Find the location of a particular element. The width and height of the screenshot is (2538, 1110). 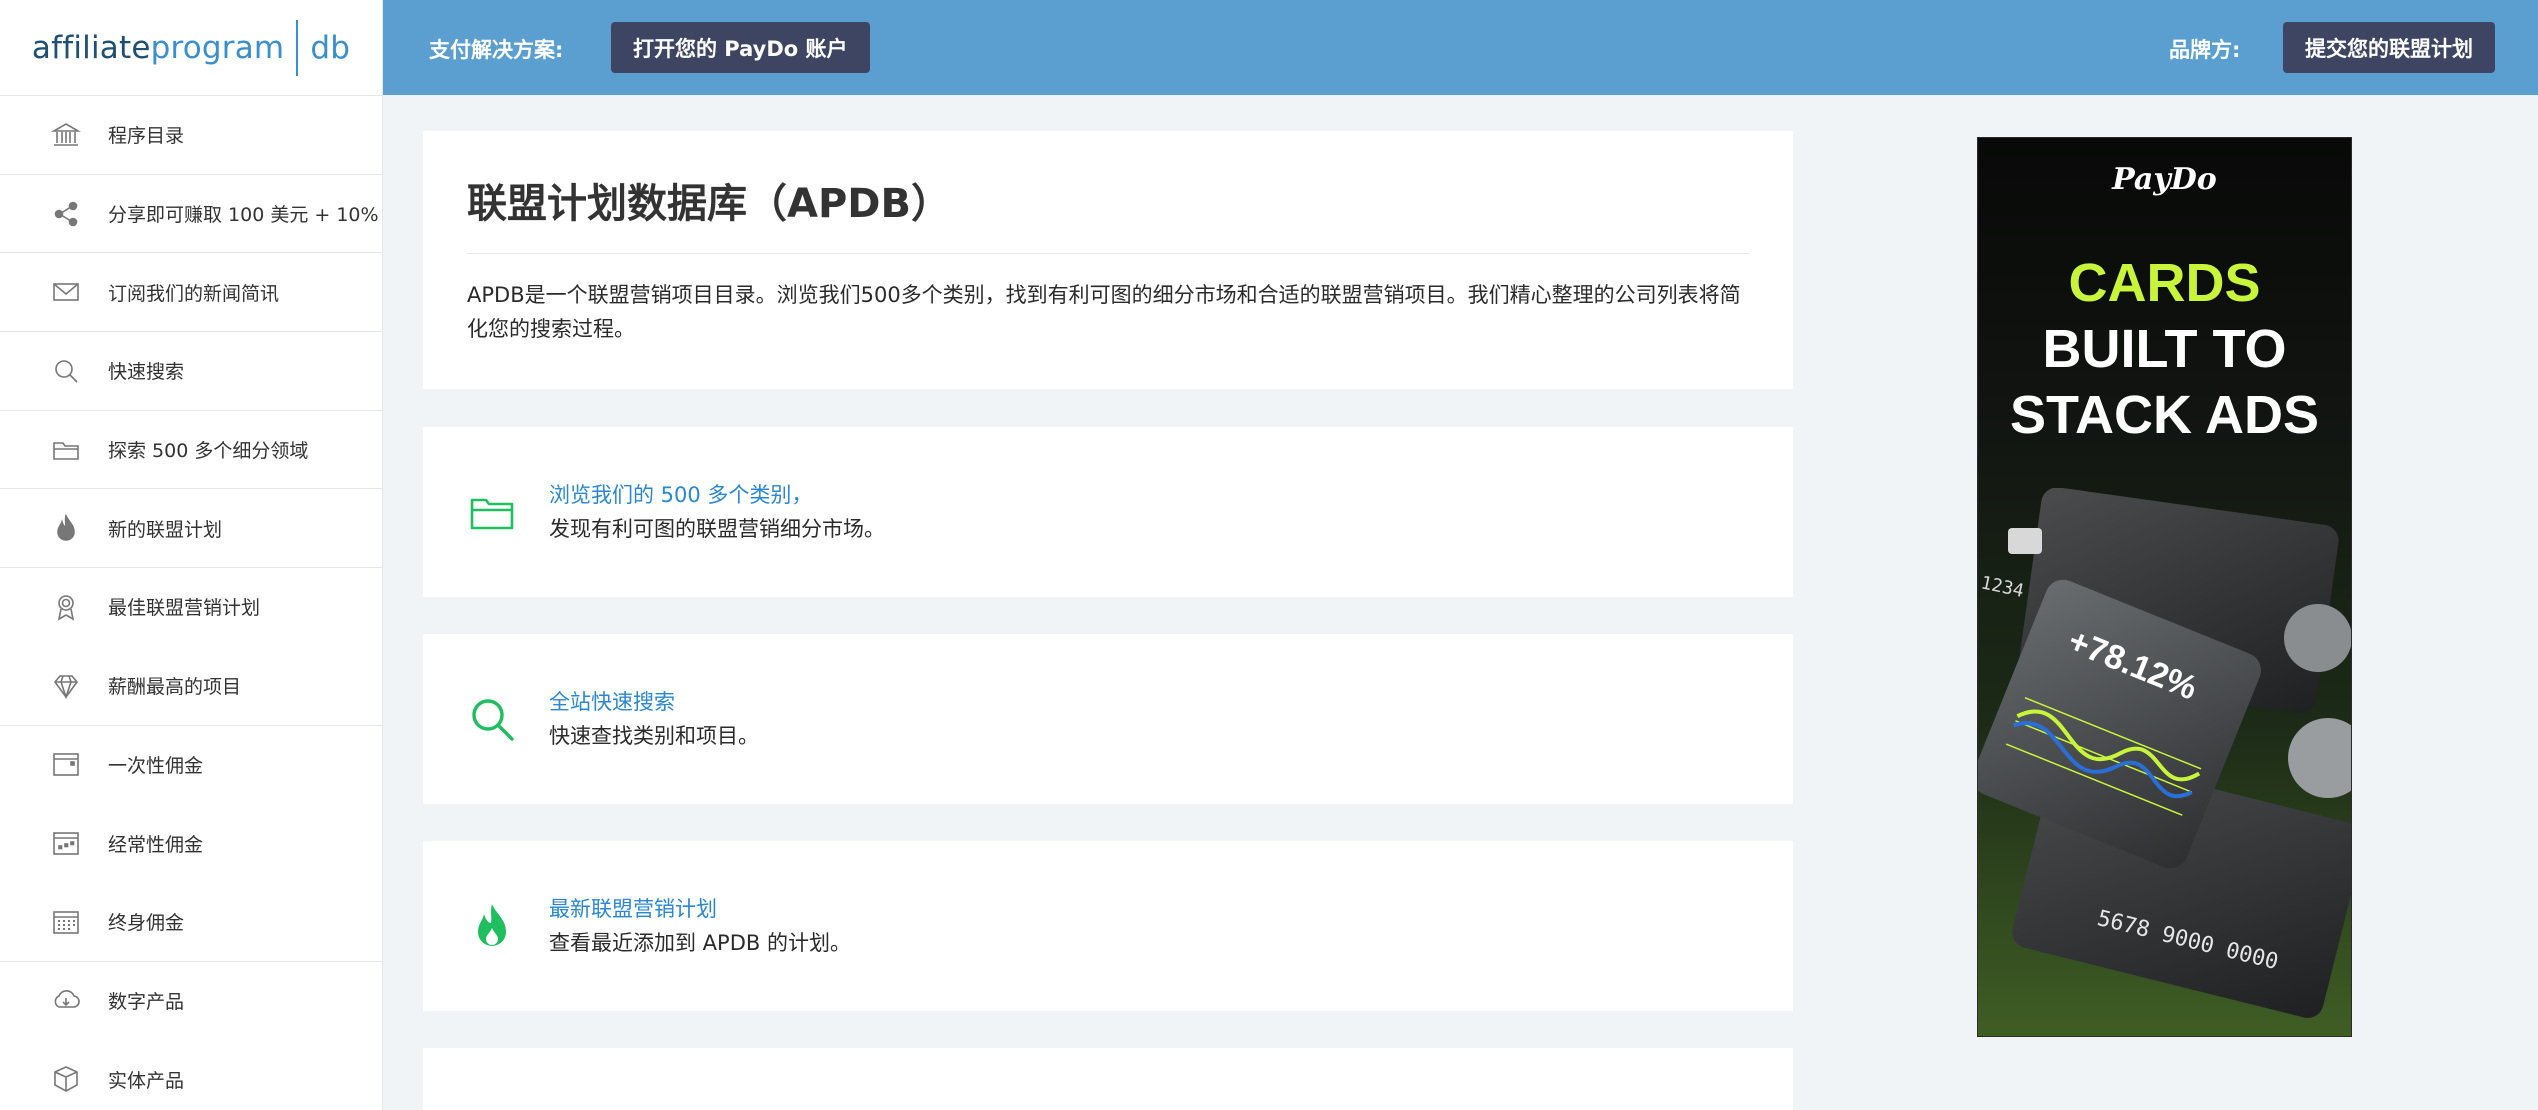

feature-description: 查看最近添加到 APDB 的计划。 is located at coordinates (700, 943).